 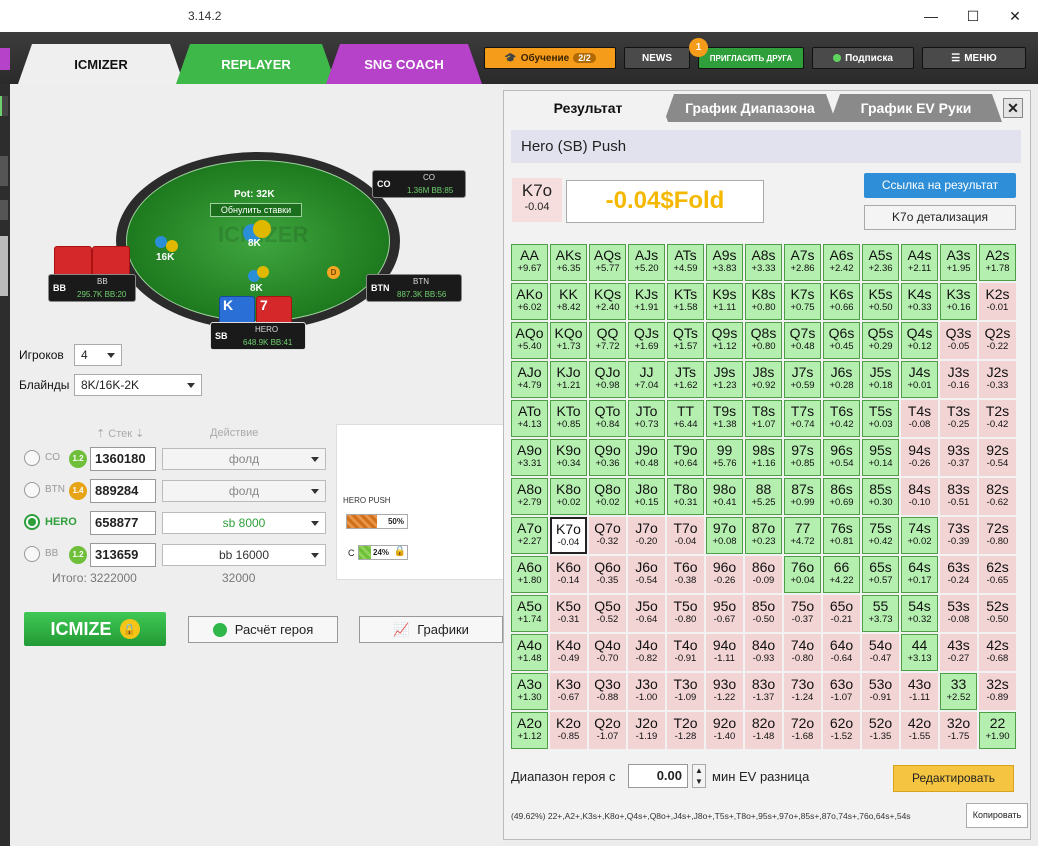 I want to click on hand-cell-KQo: KQo +1.73, so click(x=568, y=340).